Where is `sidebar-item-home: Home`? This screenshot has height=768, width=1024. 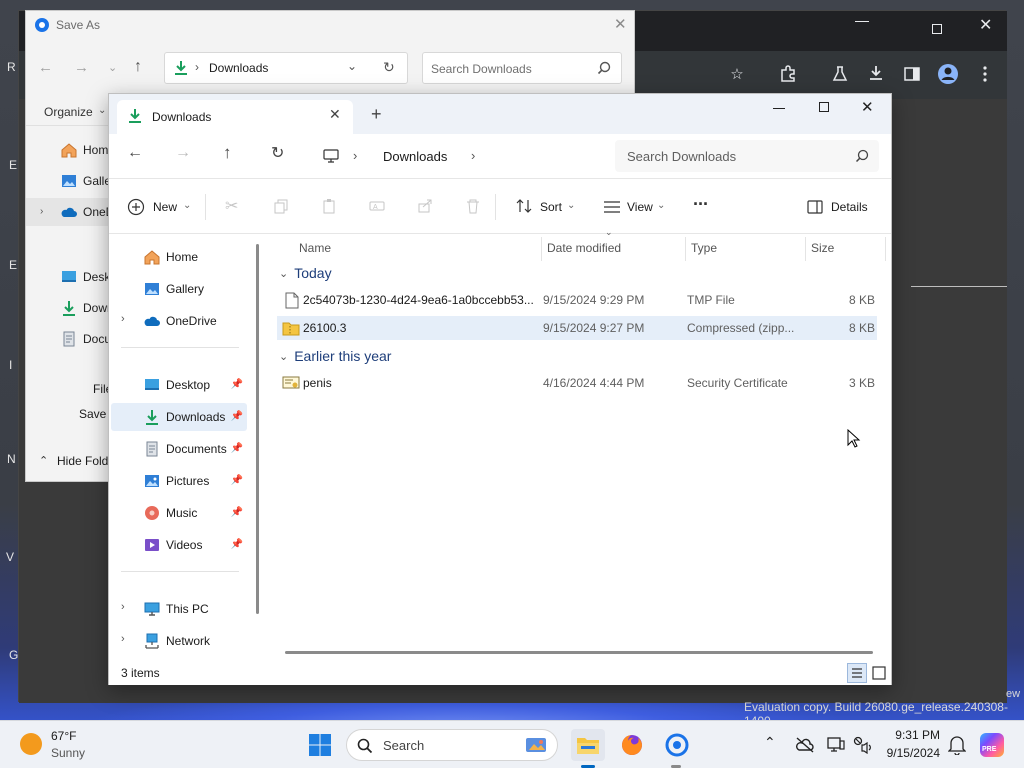 sidebar-item-home: Home is located at coordinates (179, 257).